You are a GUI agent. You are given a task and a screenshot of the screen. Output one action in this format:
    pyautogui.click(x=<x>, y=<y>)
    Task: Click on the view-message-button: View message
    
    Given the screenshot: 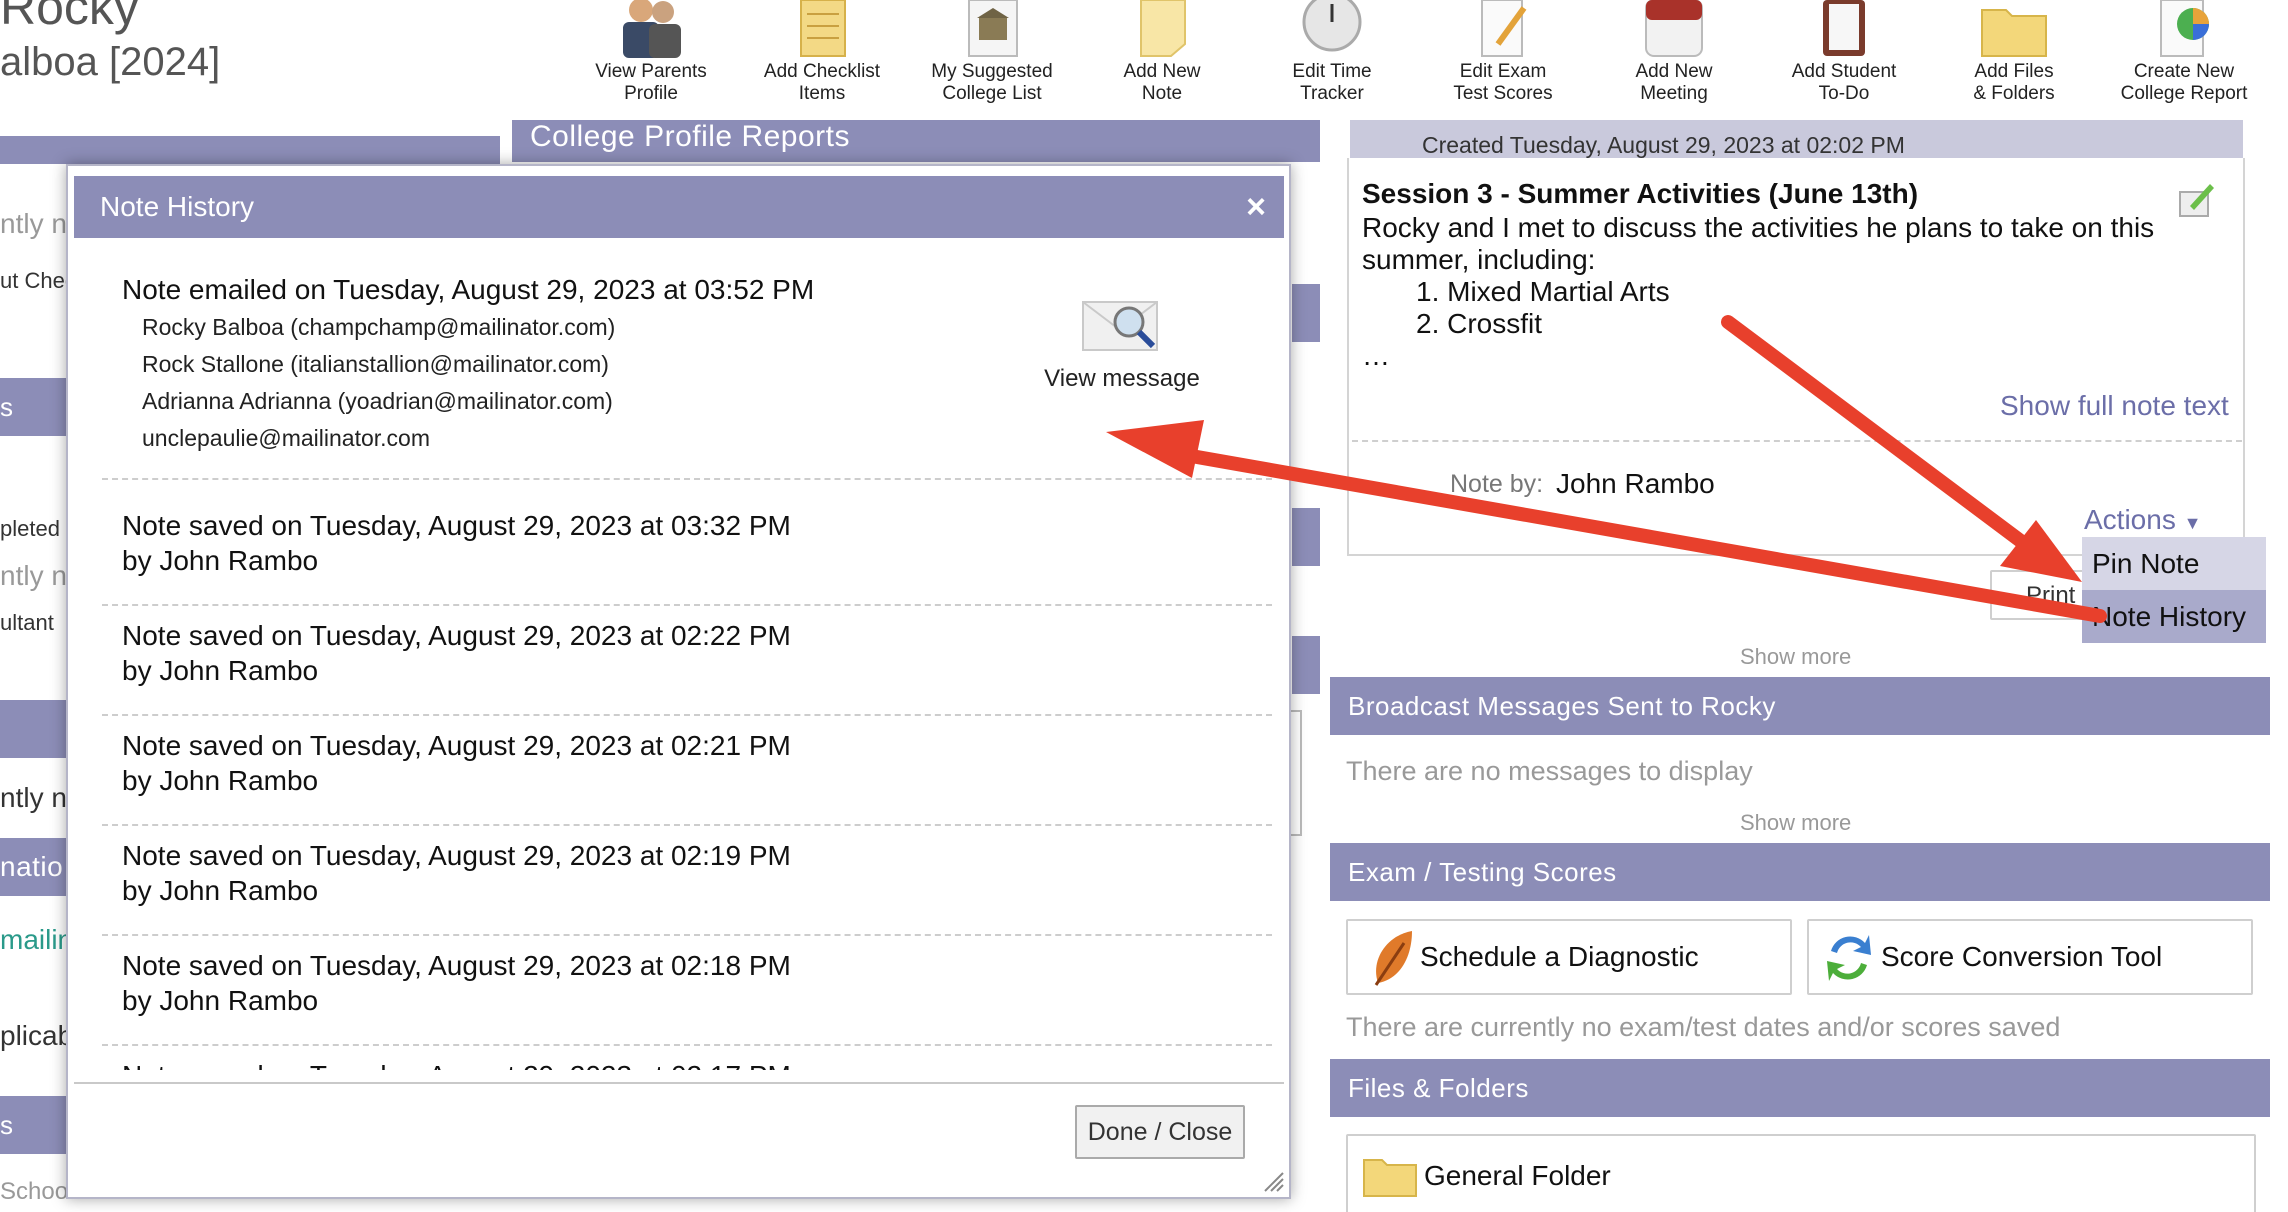 What is the action you would take?
    pyautogui.click(x=1122, y=340)
    